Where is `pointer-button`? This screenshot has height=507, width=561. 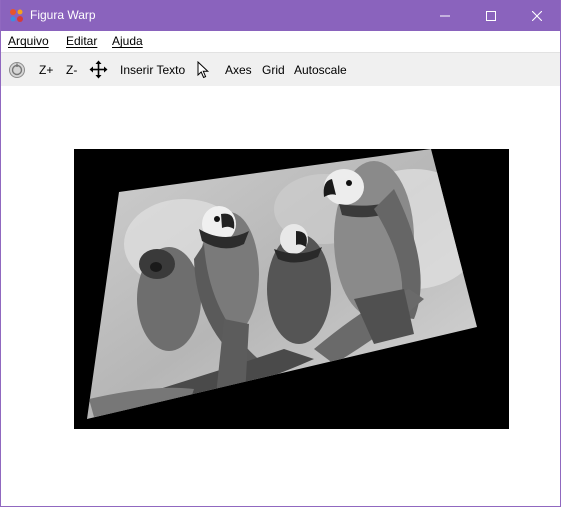
pointer-button is located at coordinates (203, 69).